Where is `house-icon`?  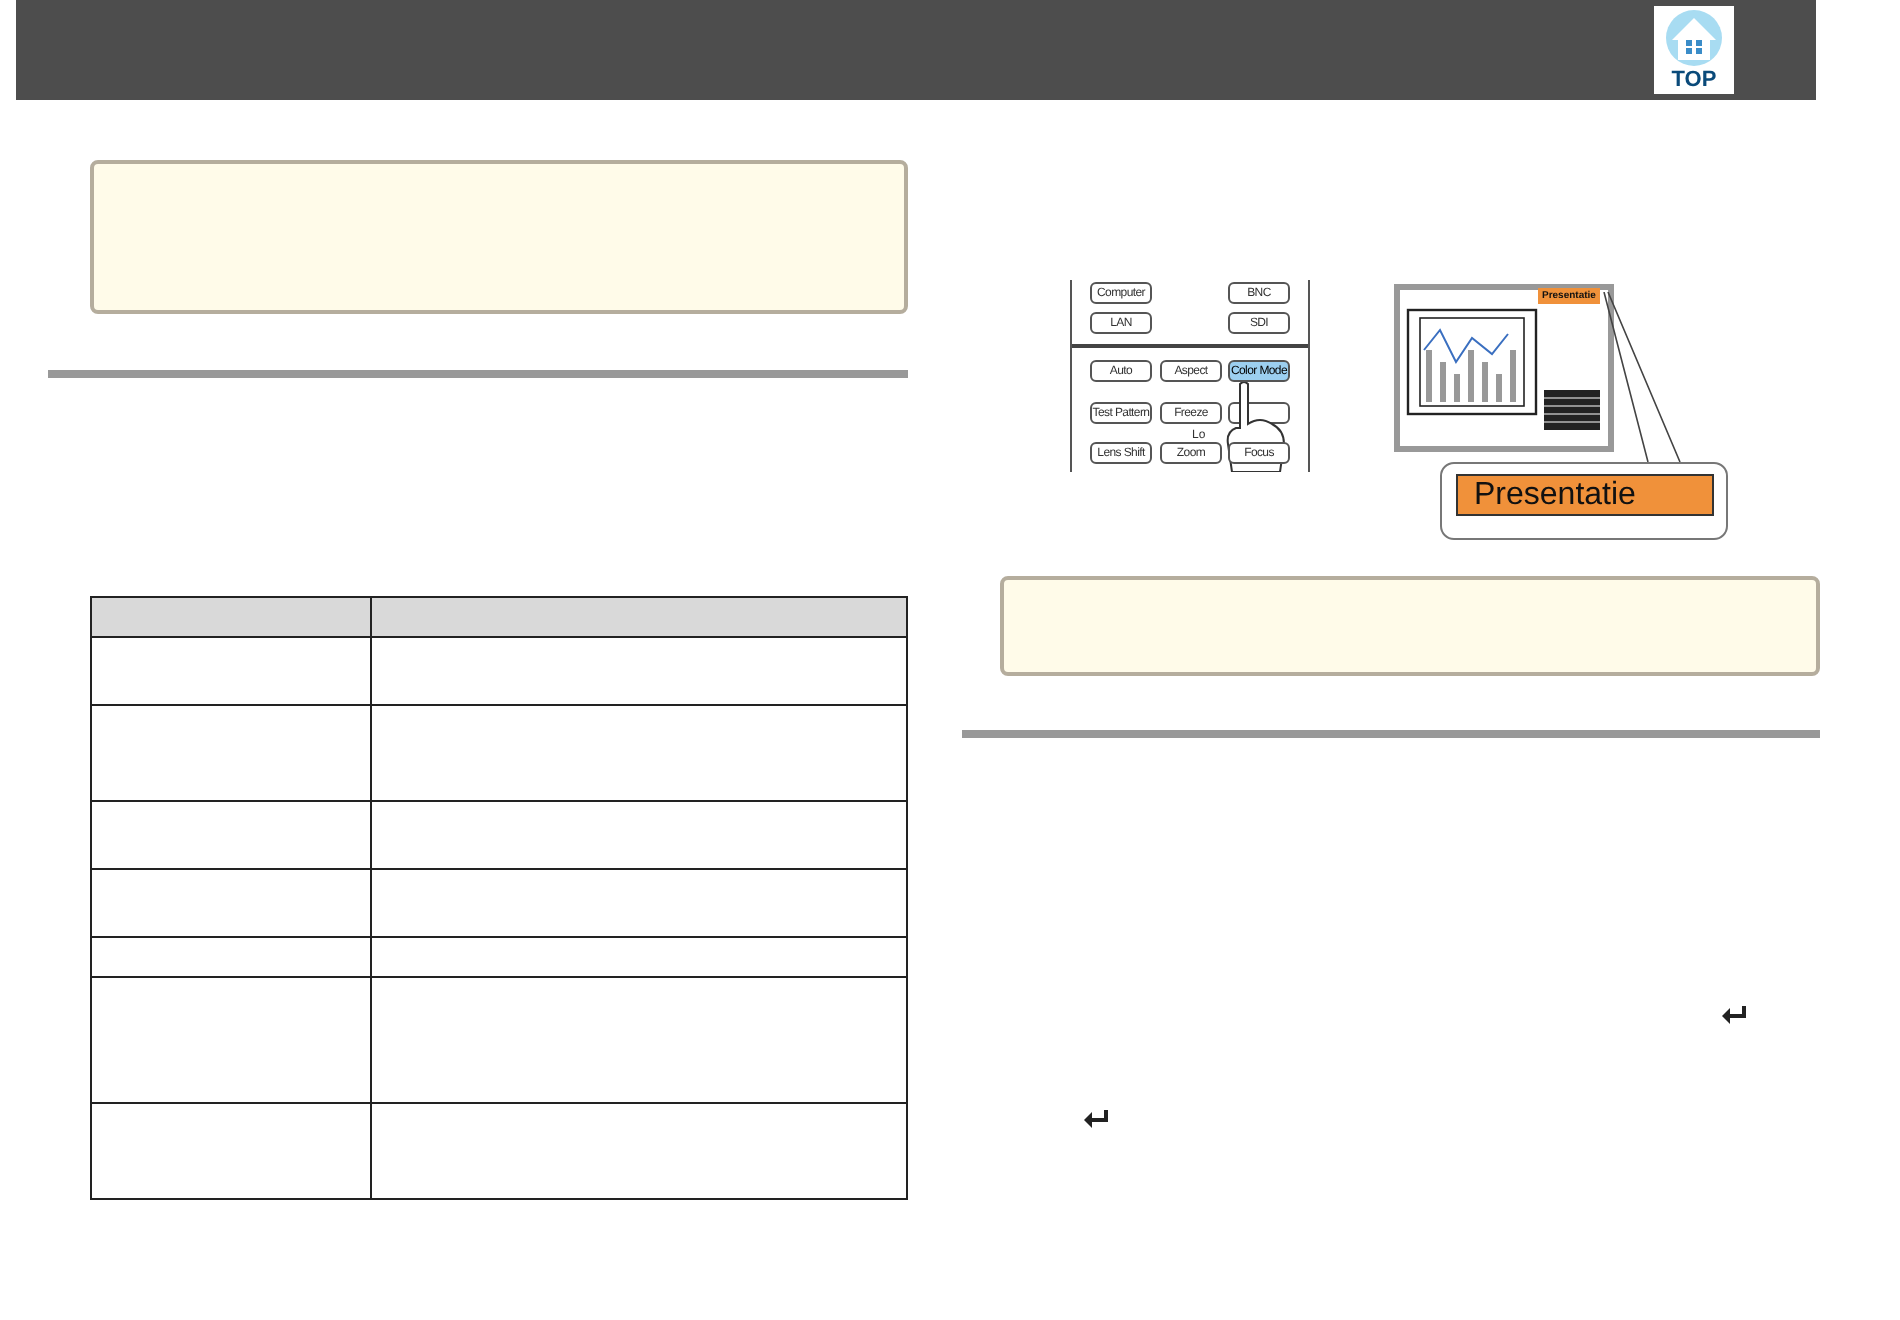 house-icon is located at coordinates (1694, 36).